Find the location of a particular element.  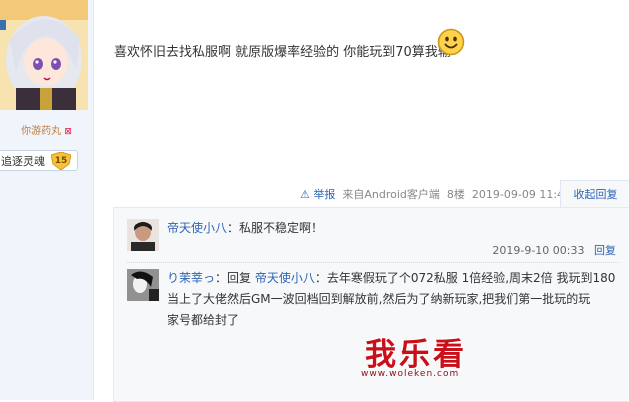

reply-username: り茉莘っ is located at coordinates (191, 278).